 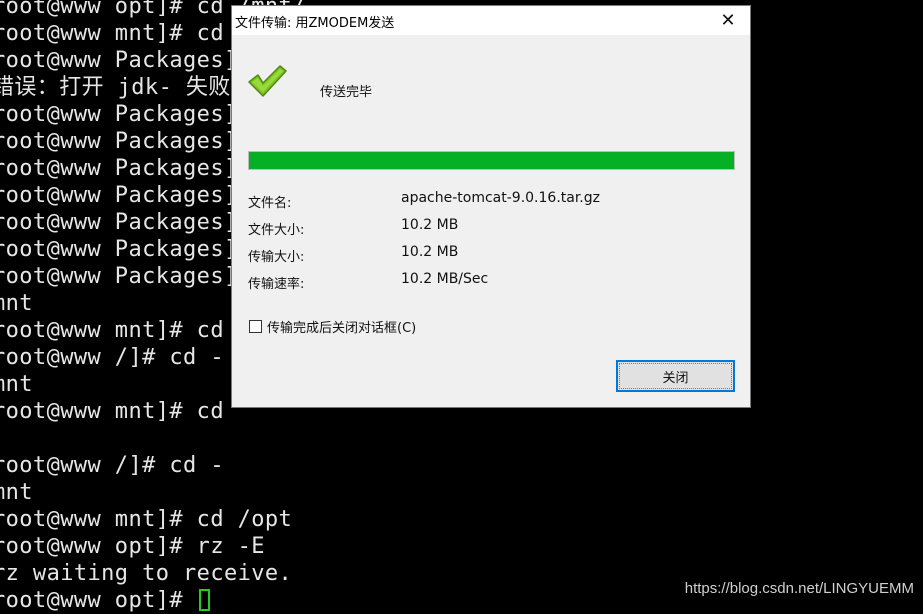 I want to click on terminal-line: rz waiting to receive., so click(x=146, y=573).